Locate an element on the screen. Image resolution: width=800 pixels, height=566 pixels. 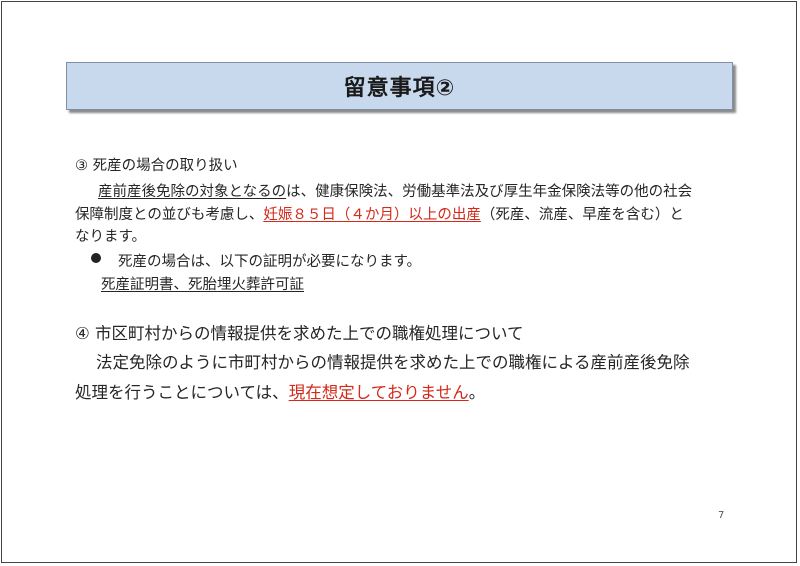
required-documents: 死産証明書、死胎埋火葬許可証 is located at coordinates (202, 285).